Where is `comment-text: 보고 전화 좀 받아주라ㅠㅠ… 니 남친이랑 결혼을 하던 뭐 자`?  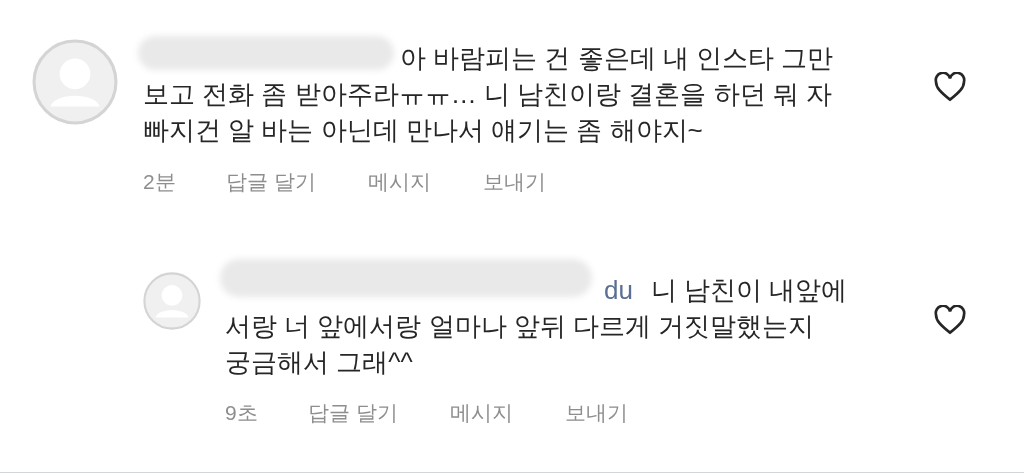
comment-text: 보고 전화 좀 받아주라ㅠㅠ… 니 남친이랑 결혼을 하던 뭐 자 is located at coordinates (487, 94).